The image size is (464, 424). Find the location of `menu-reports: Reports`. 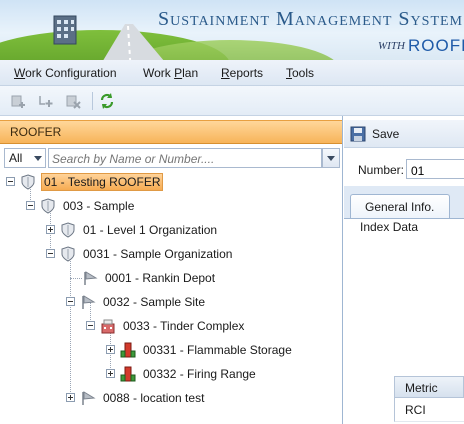

menu-reports: Reports is located at coordinates (242, 73).